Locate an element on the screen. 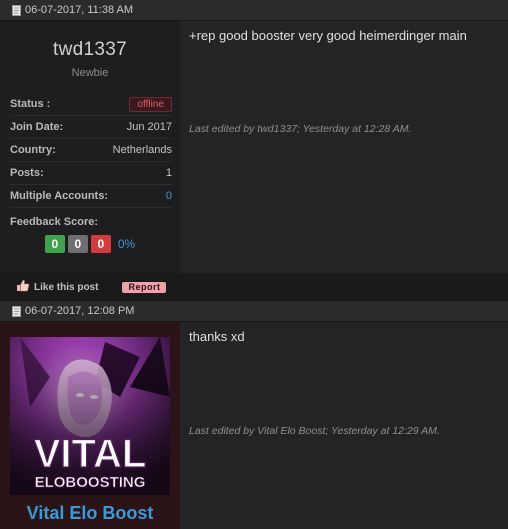 This screenshot has width=508, height=529. country-value: Netherlands is located at coordinates (142, 150).